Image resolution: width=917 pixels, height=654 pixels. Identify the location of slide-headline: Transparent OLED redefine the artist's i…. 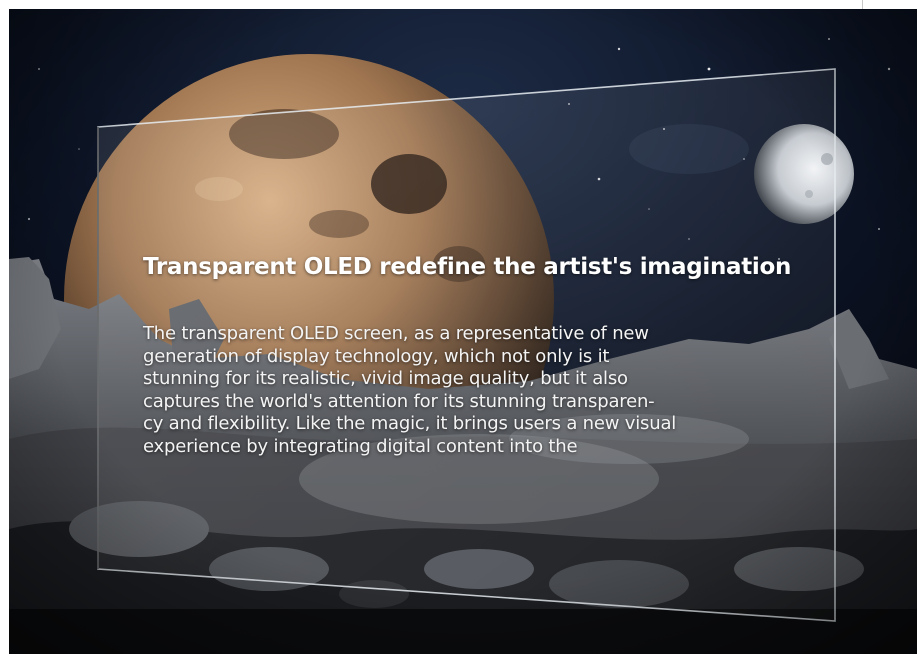
(467, 267).